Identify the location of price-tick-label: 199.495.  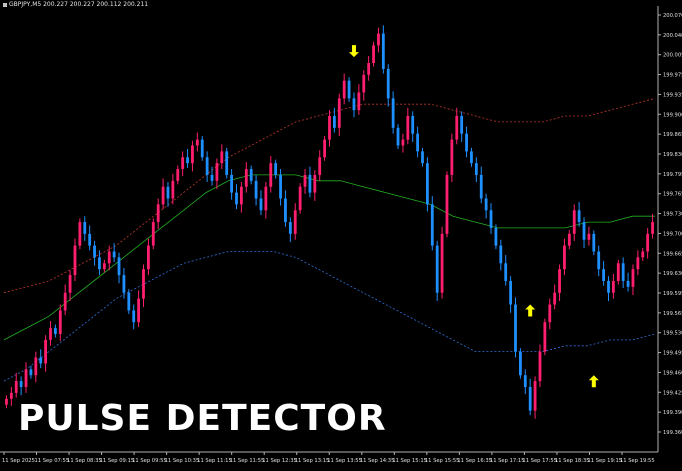
(672, 354).